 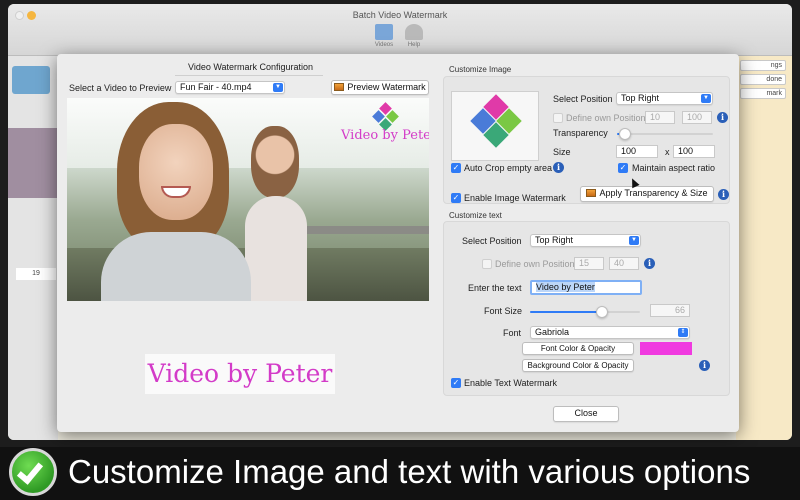 What do you see at coordinates (456, 168) in the screenshot?
I see `auto-crop-checkbox: ✓` at bounding box center [456, 168].